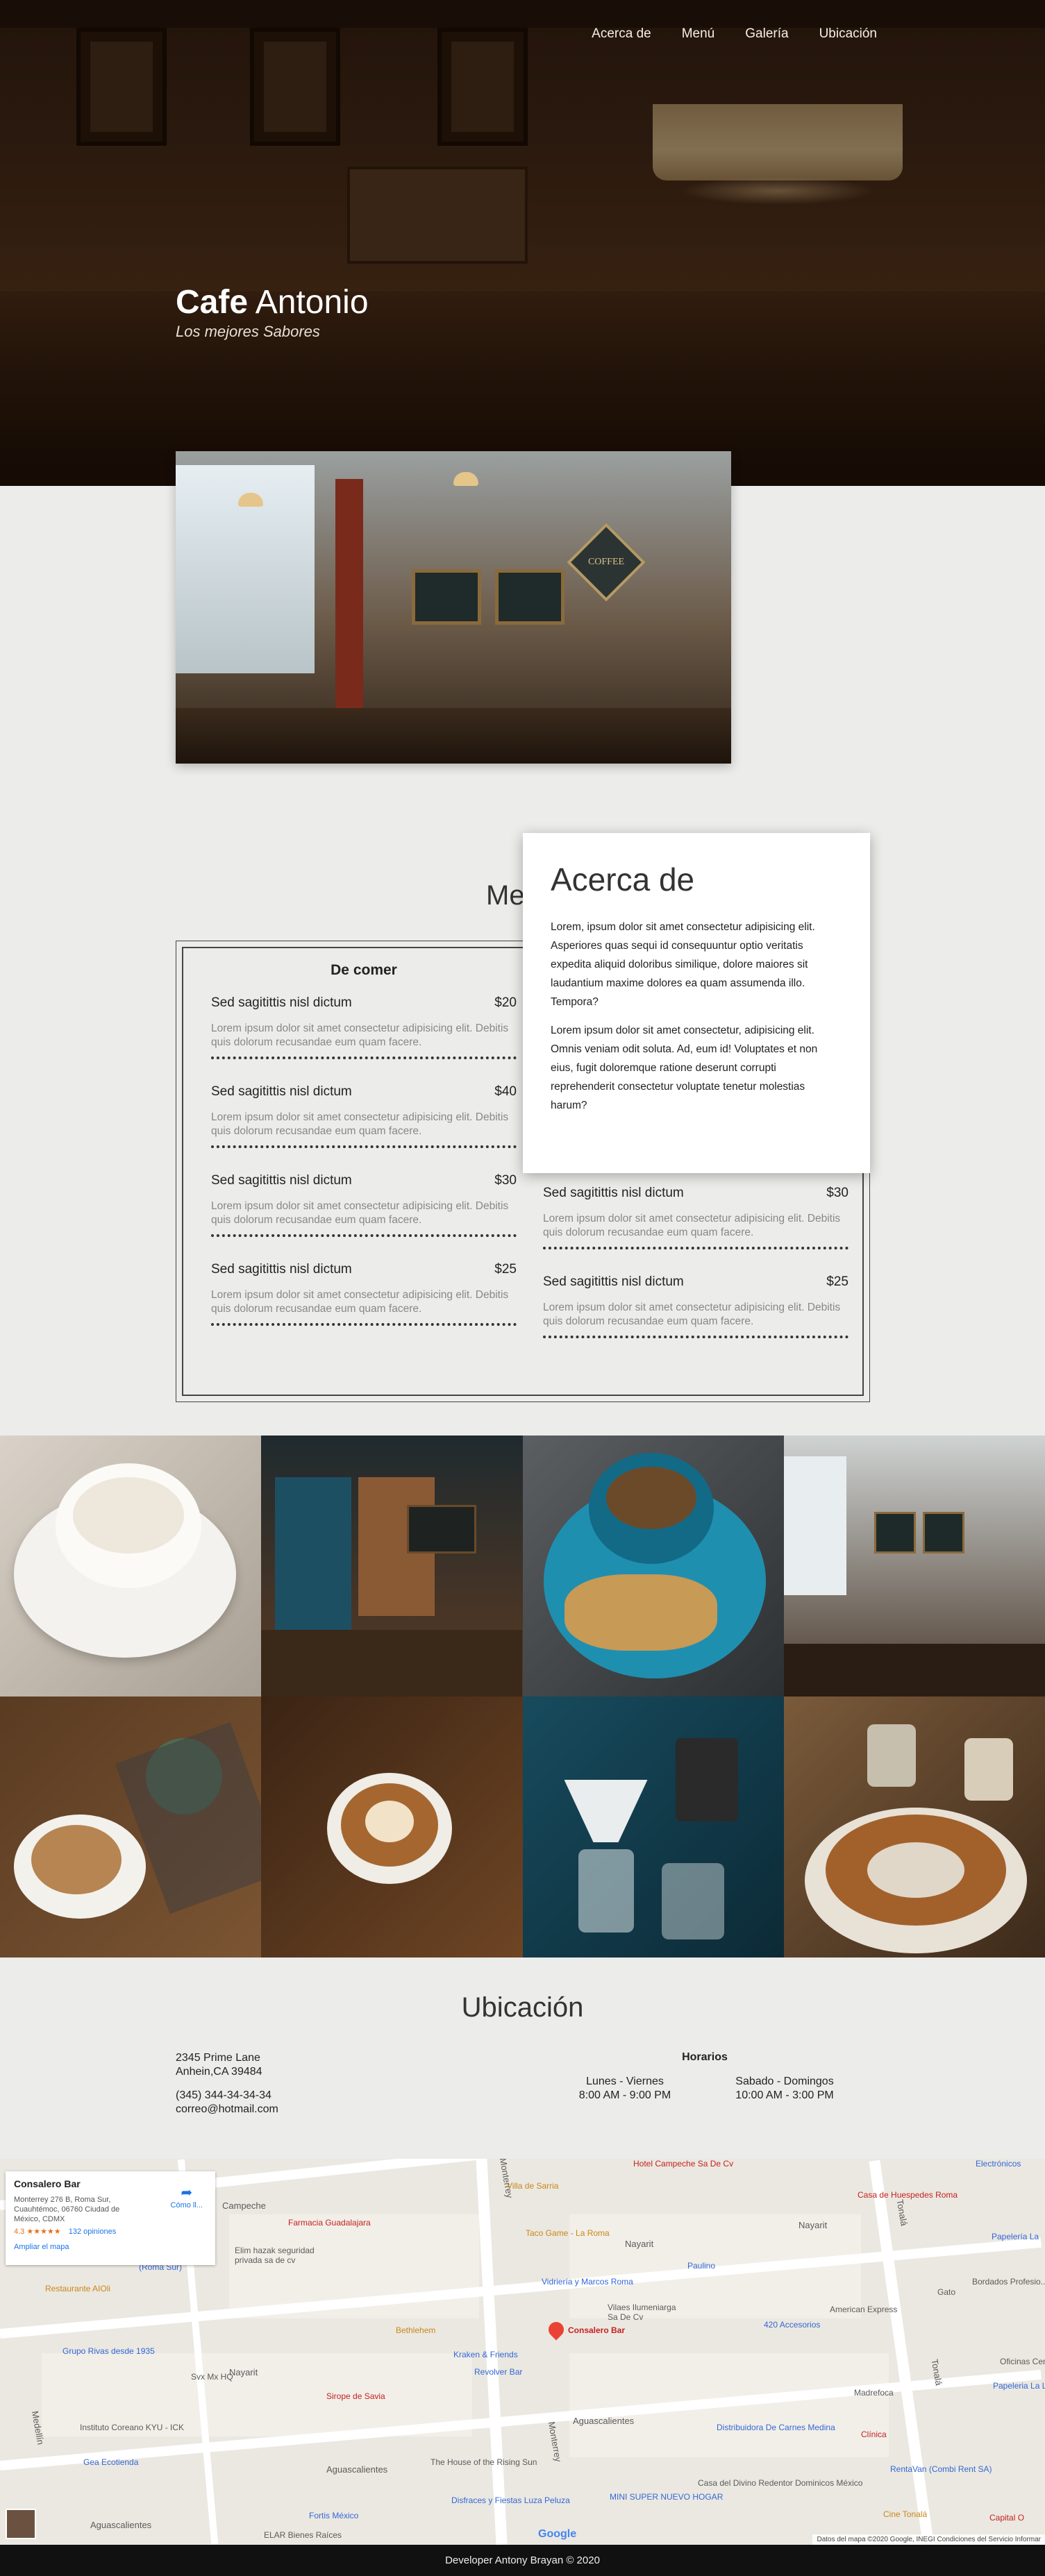  I want to click on map-reviews-link: 132 opiniones, so click(93, 2232).